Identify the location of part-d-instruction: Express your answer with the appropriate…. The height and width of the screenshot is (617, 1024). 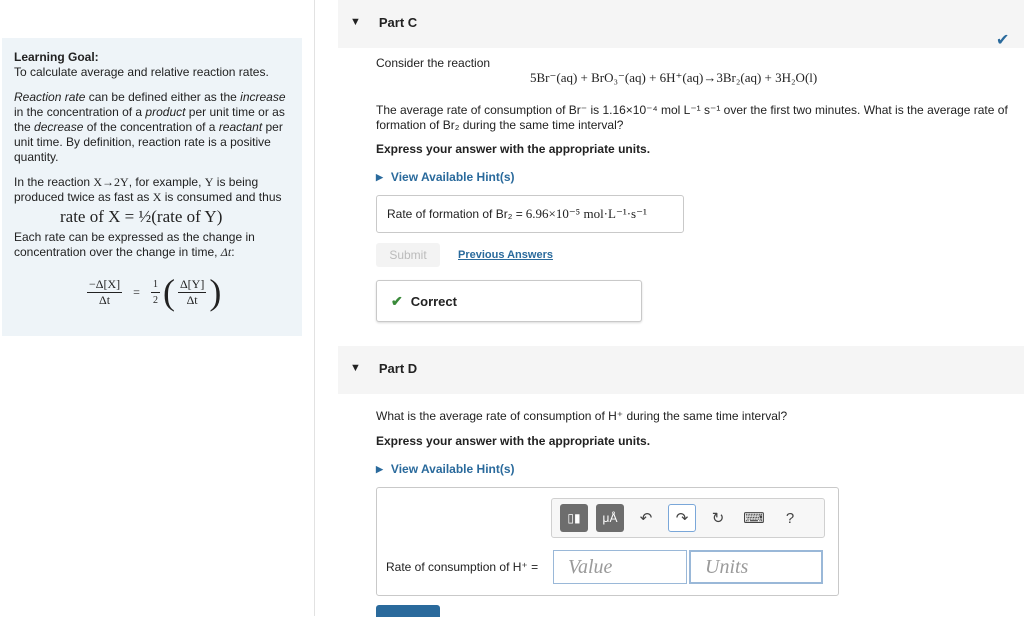
(513, 441).